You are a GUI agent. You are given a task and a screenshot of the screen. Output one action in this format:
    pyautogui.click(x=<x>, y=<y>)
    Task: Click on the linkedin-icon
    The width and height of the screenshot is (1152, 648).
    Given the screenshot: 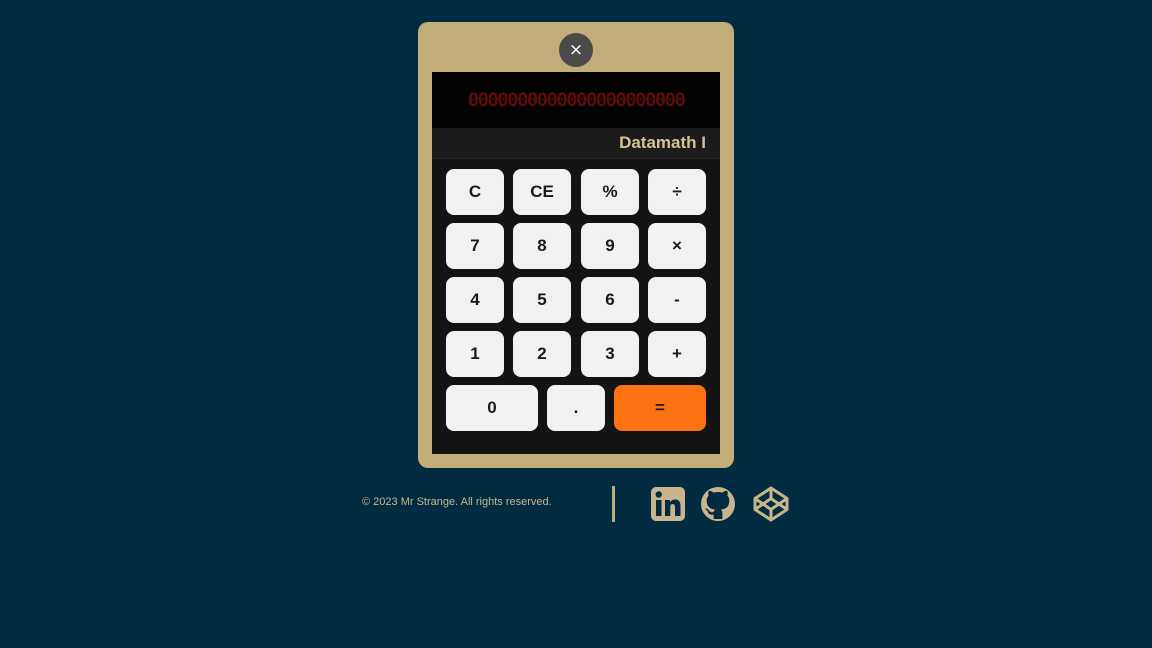 What is the action you would take?
    pyautogui.click(x=668, y=504)
    